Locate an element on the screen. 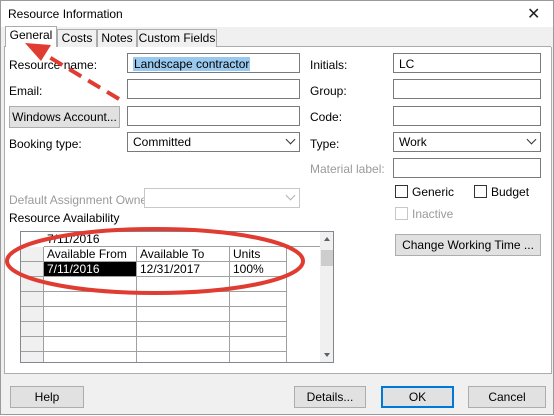 The image size is (554, 416). generic-label: Generic is located at coordinates (433, 192).